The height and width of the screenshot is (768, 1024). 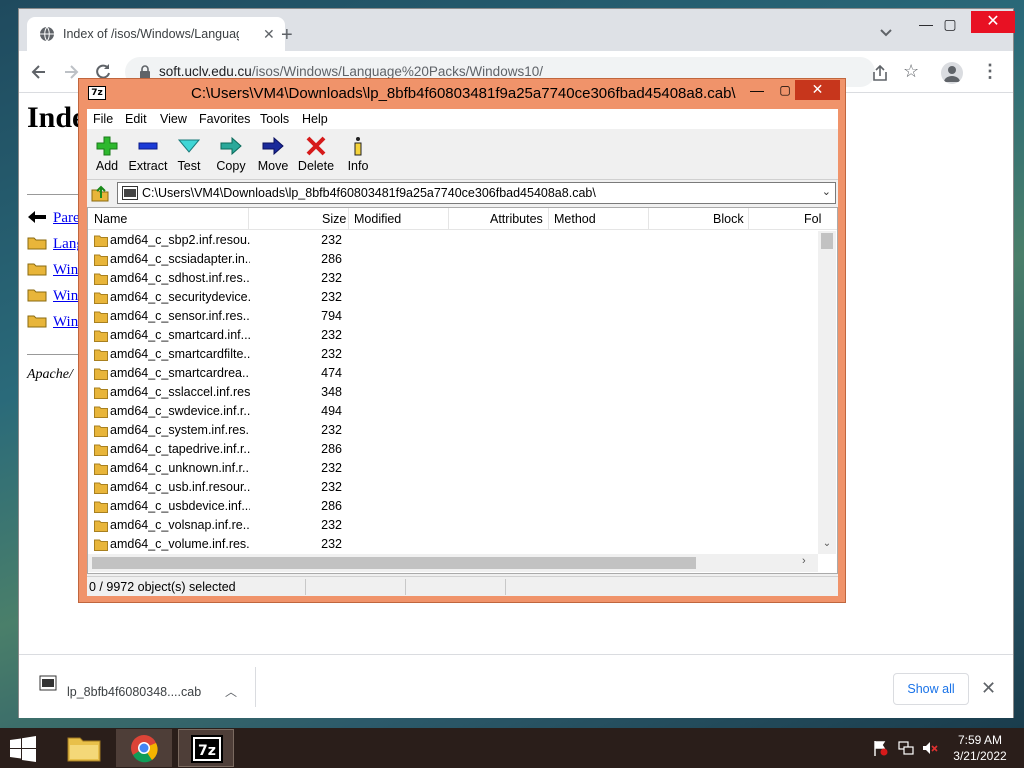 What do you see at coordinates (827, 546) in the screenshot?
I see `scroll-down-icon: ⌄` at bounding box center [827, 546].